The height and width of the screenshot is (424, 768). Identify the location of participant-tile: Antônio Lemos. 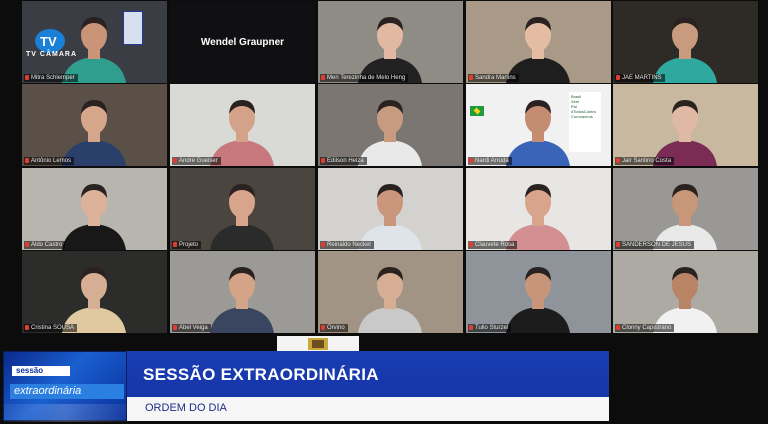
(94, 125).